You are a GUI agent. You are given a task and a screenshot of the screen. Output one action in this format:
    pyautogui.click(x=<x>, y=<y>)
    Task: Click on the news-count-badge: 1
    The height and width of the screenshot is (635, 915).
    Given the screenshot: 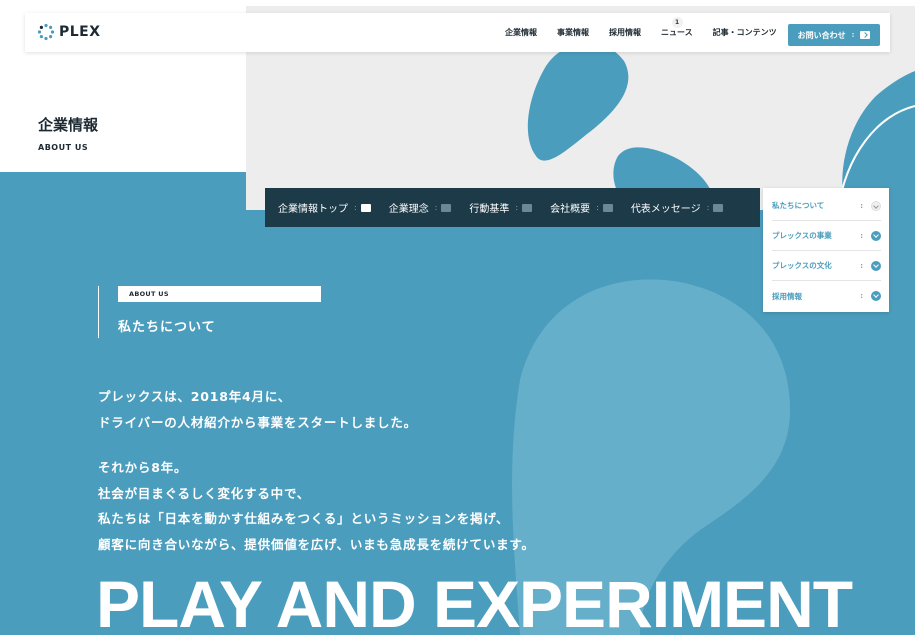 What is the action you would take?
    pyautogui.click(x=677, y=22)
    